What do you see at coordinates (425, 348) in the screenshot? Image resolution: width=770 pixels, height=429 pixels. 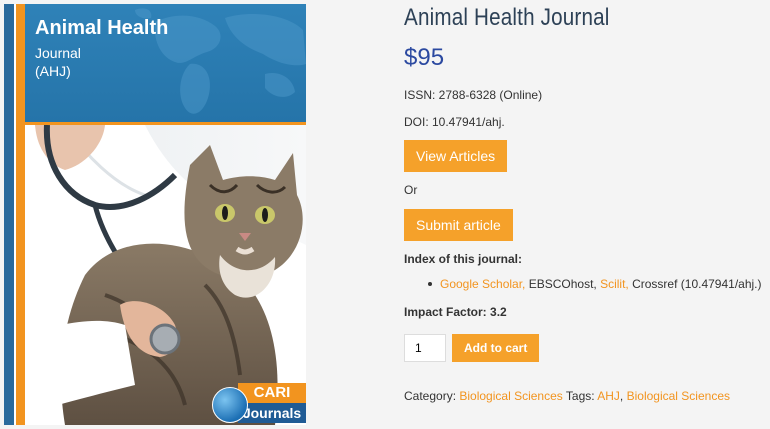 I see `quantity-input` at bounding box center [425, 348].